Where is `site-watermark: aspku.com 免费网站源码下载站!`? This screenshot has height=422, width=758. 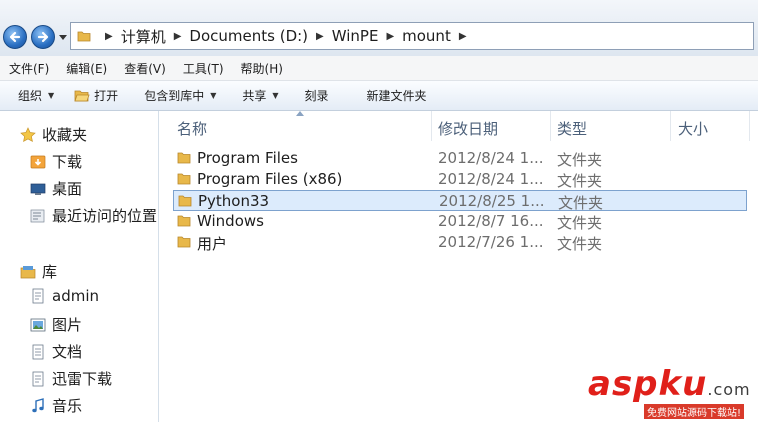 site-watermark: aspku.com 免费网站源码下载站! is located at coordinates (672, 393).